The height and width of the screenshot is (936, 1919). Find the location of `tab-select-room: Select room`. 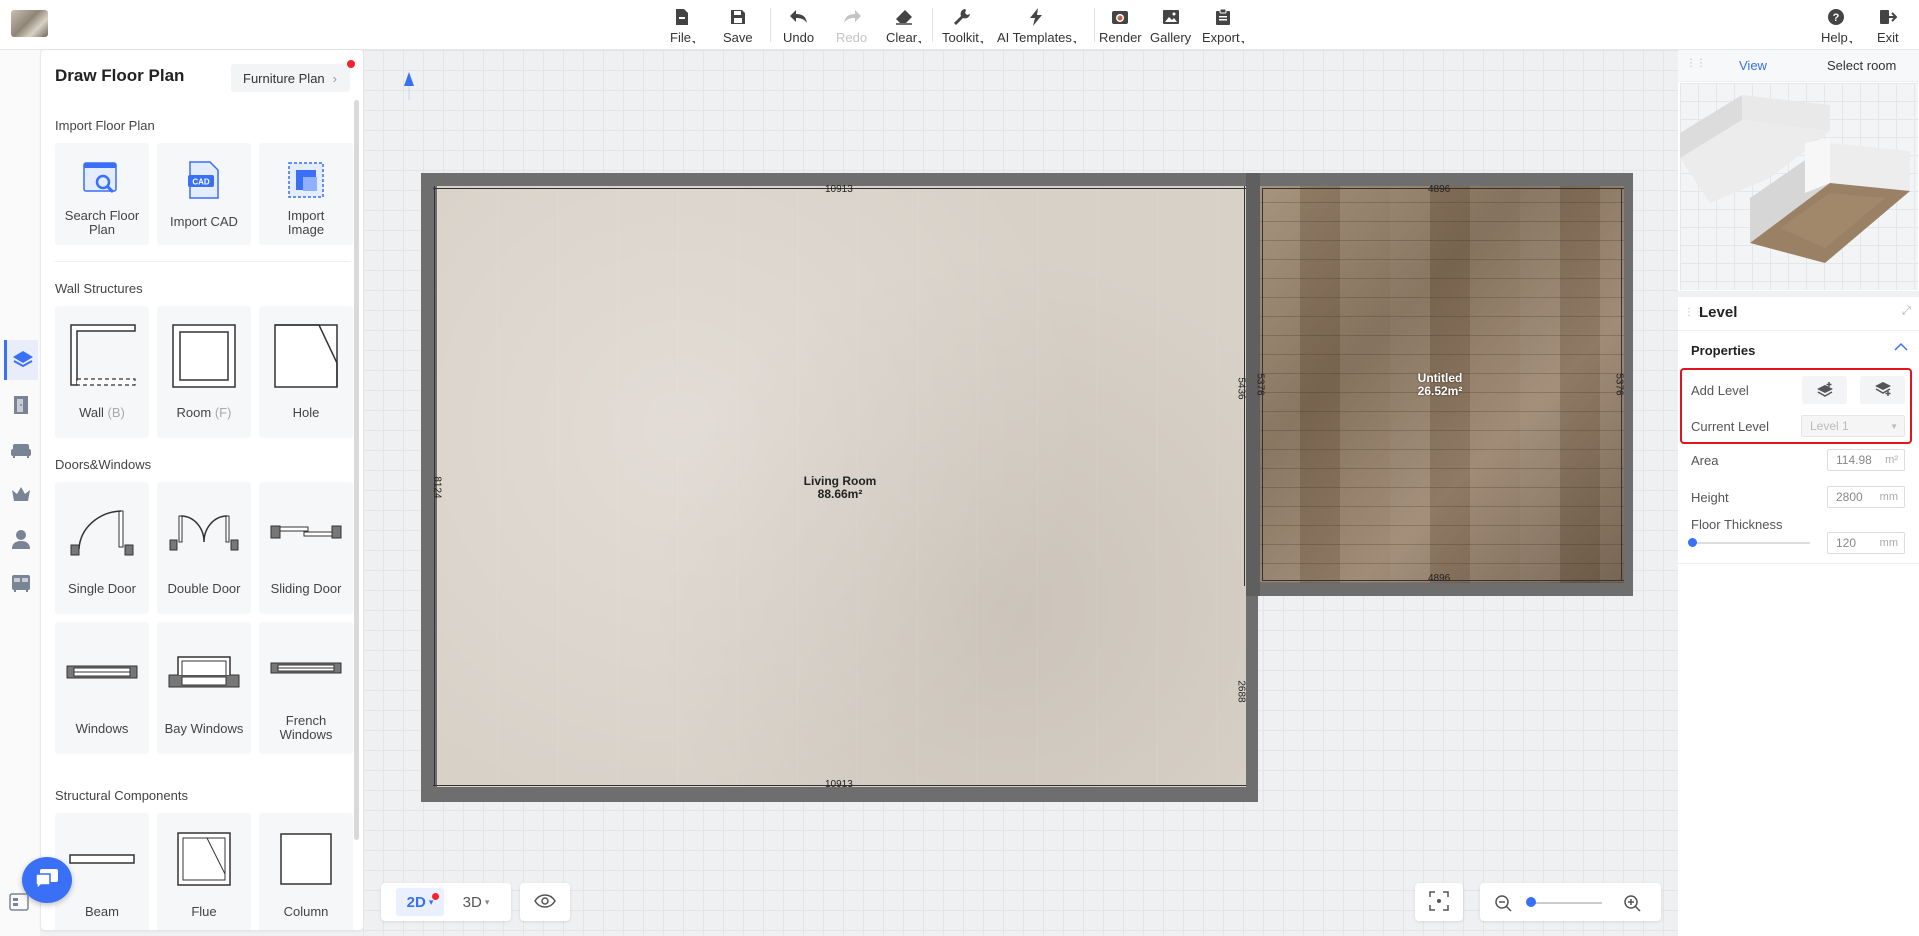

tab-select-room: Select room is located at coordinates (1861, 65).